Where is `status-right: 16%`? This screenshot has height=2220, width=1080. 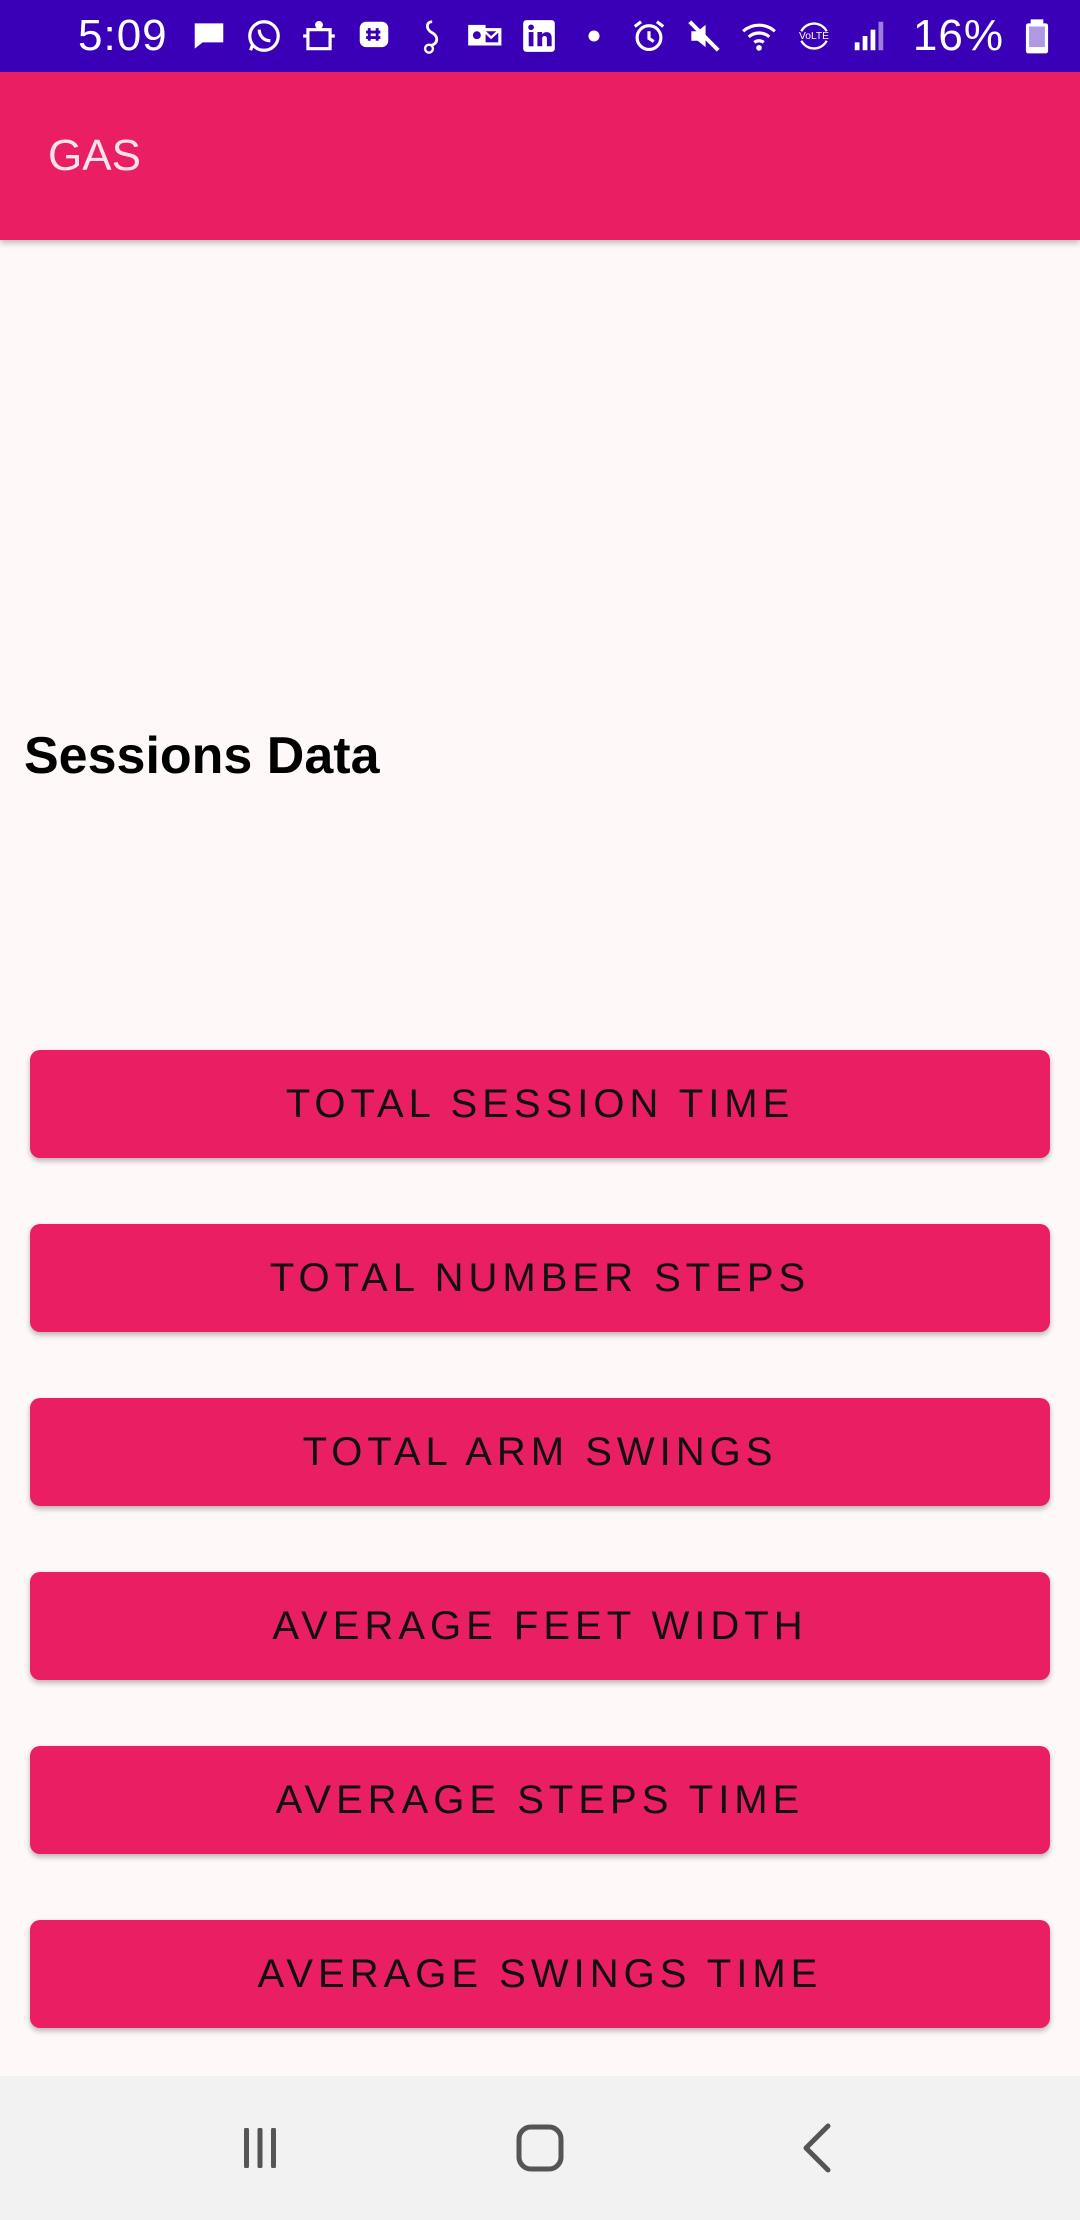 status-right: 16% is located at coordinates (984, 36).